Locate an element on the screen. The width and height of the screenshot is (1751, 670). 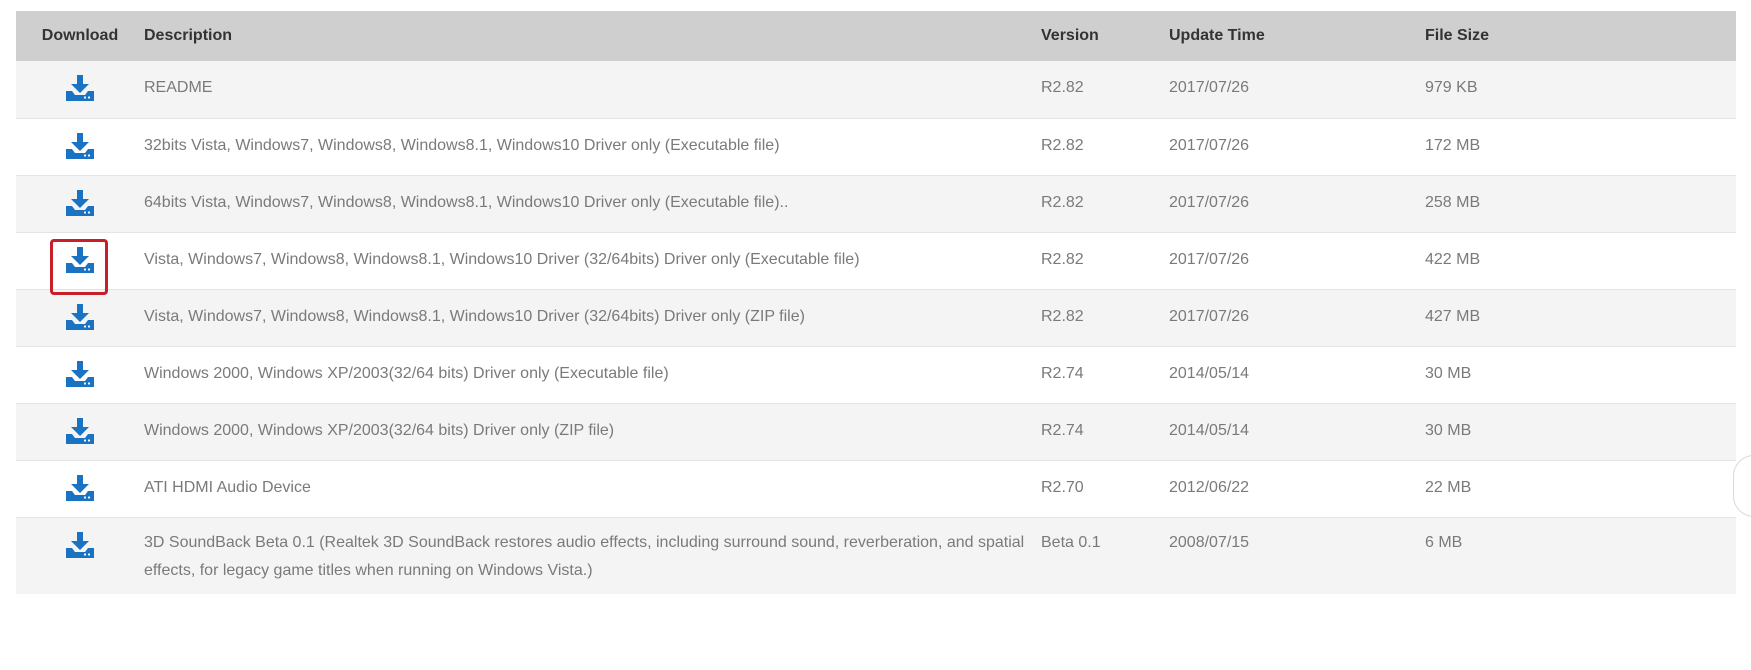
header-download: Download is located at coordinates (80, 36).